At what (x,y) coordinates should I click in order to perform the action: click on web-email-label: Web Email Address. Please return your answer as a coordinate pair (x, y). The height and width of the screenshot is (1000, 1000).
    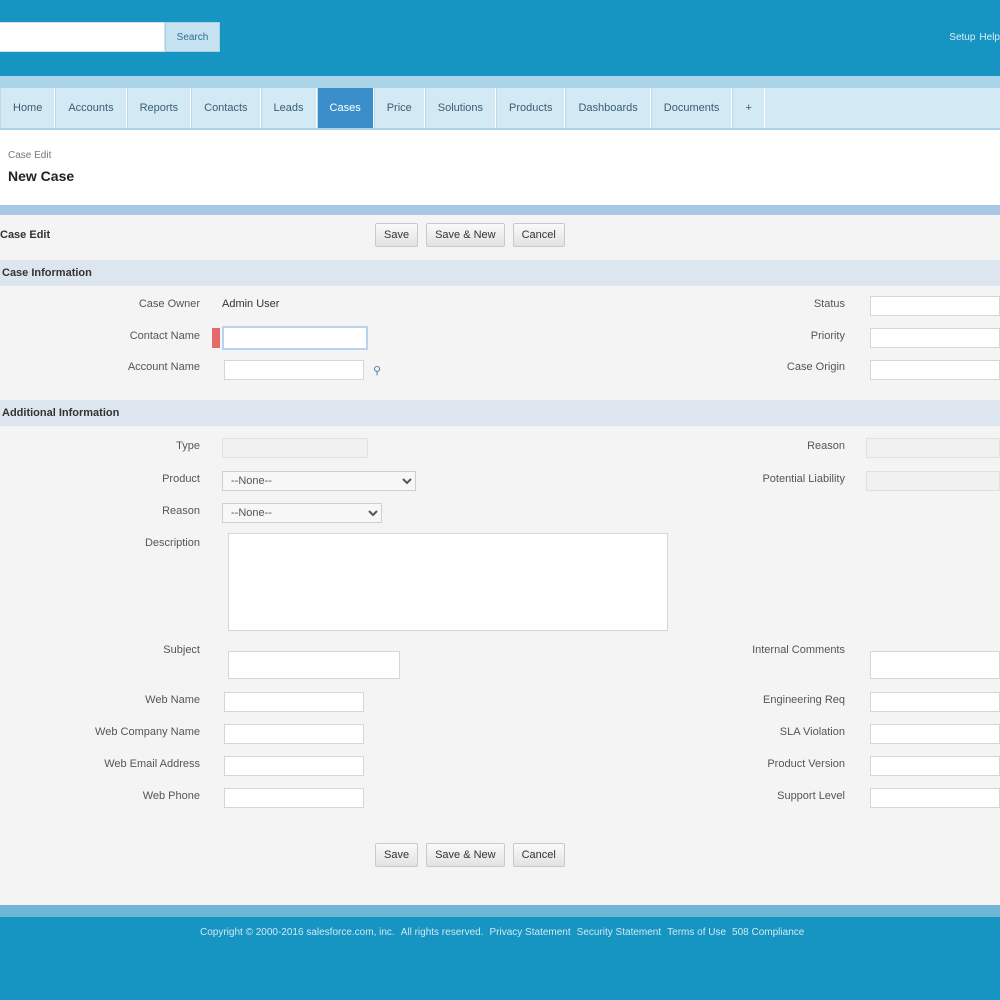
    Looking at the image, I should click on (152, 764).